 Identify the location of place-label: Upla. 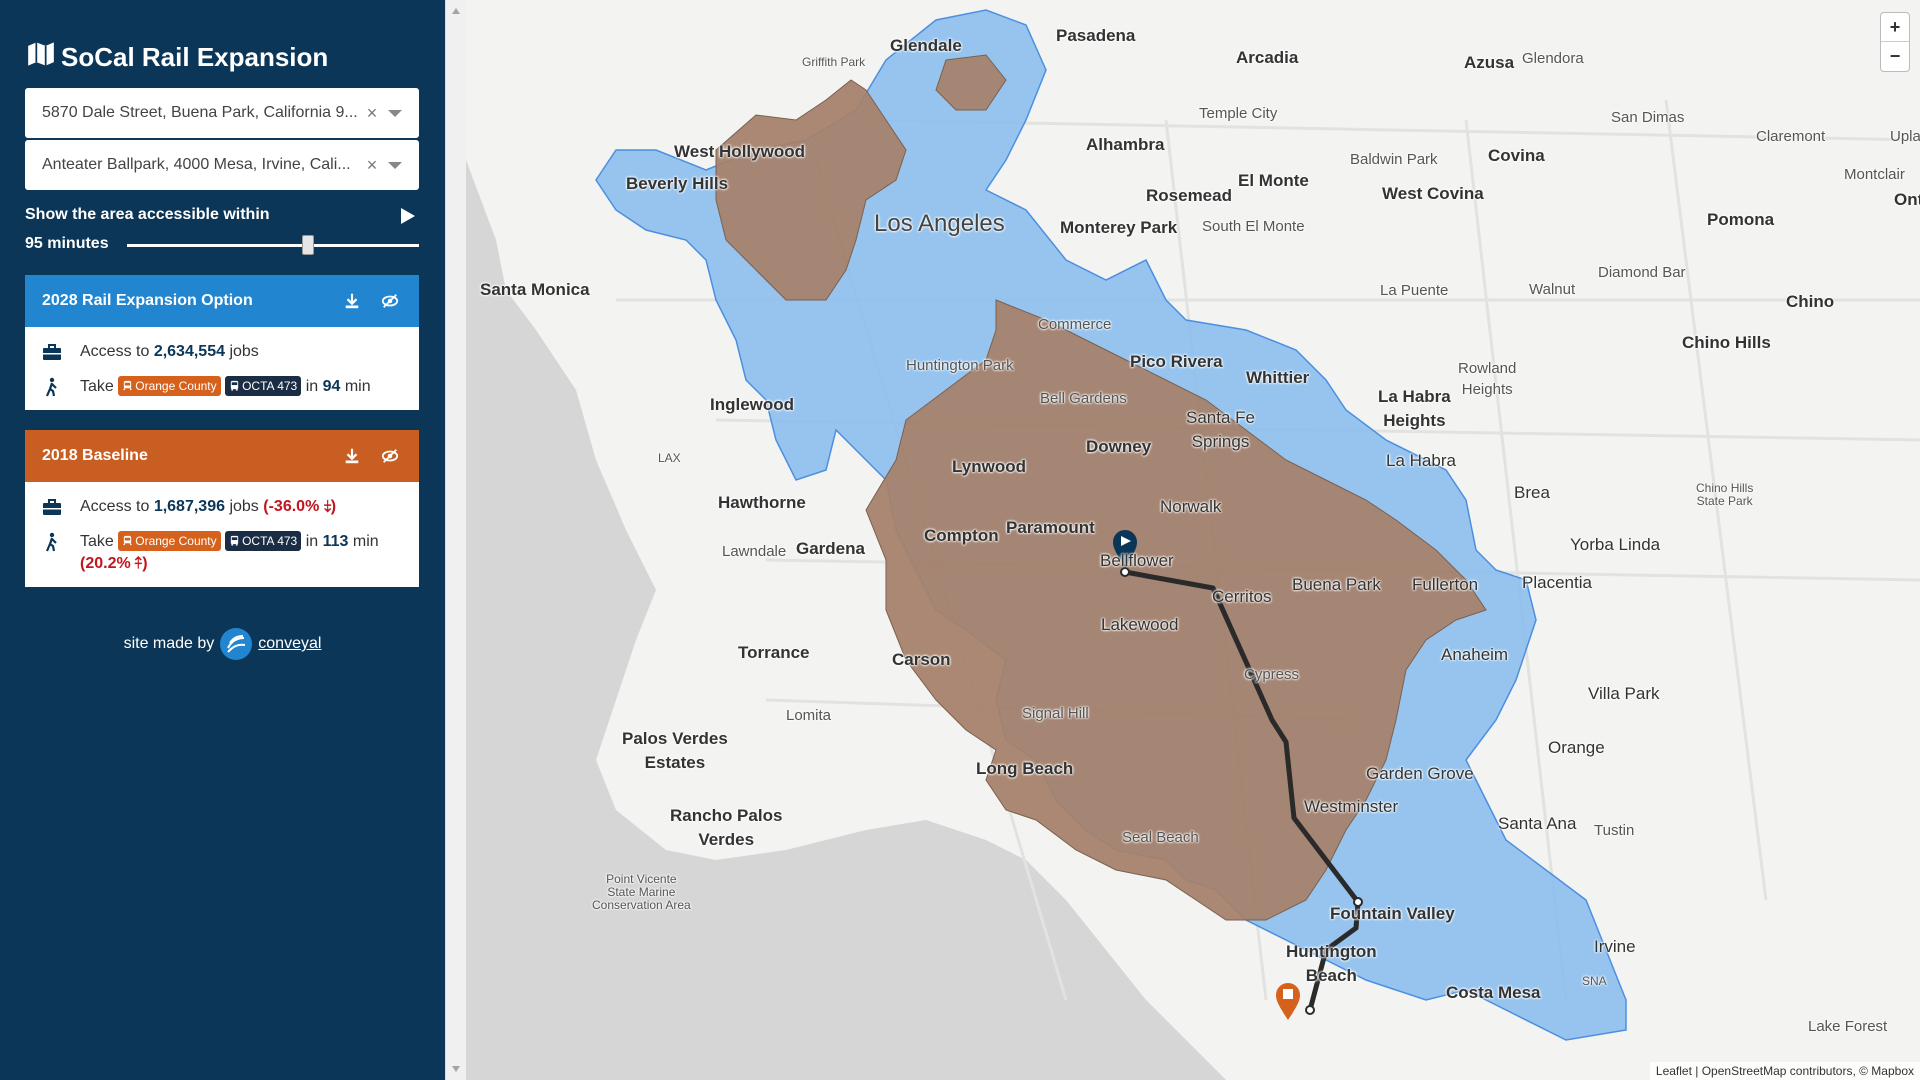
(1905, 136).